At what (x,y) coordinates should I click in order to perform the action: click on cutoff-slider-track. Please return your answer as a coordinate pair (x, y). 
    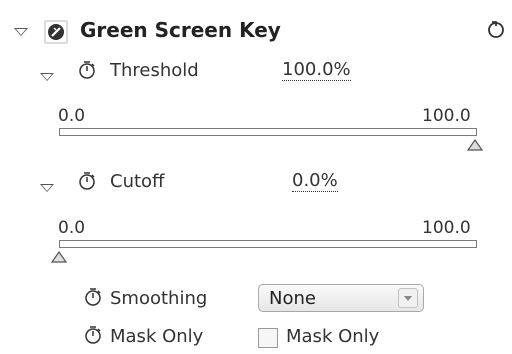
    Looking at the image, I should click on (268, 244).